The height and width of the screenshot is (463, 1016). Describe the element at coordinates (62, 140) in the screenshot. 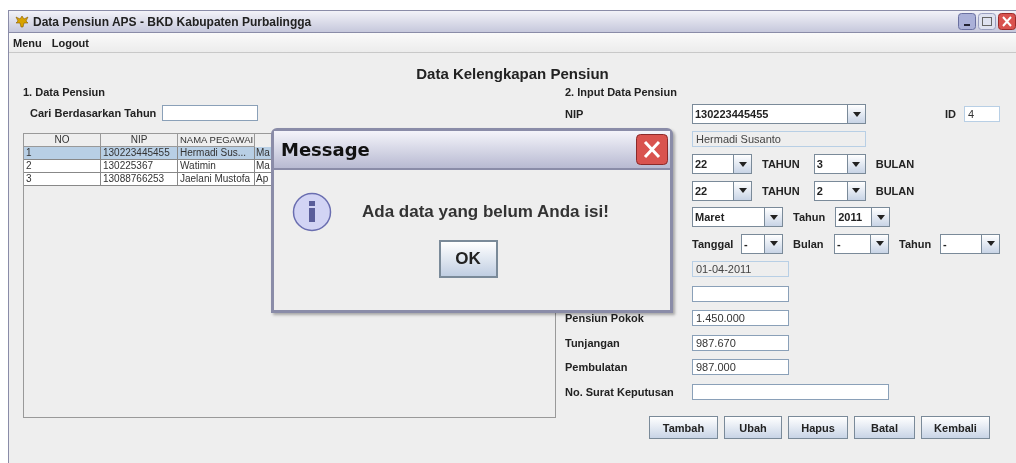

I see `column-header: NO` at that location.